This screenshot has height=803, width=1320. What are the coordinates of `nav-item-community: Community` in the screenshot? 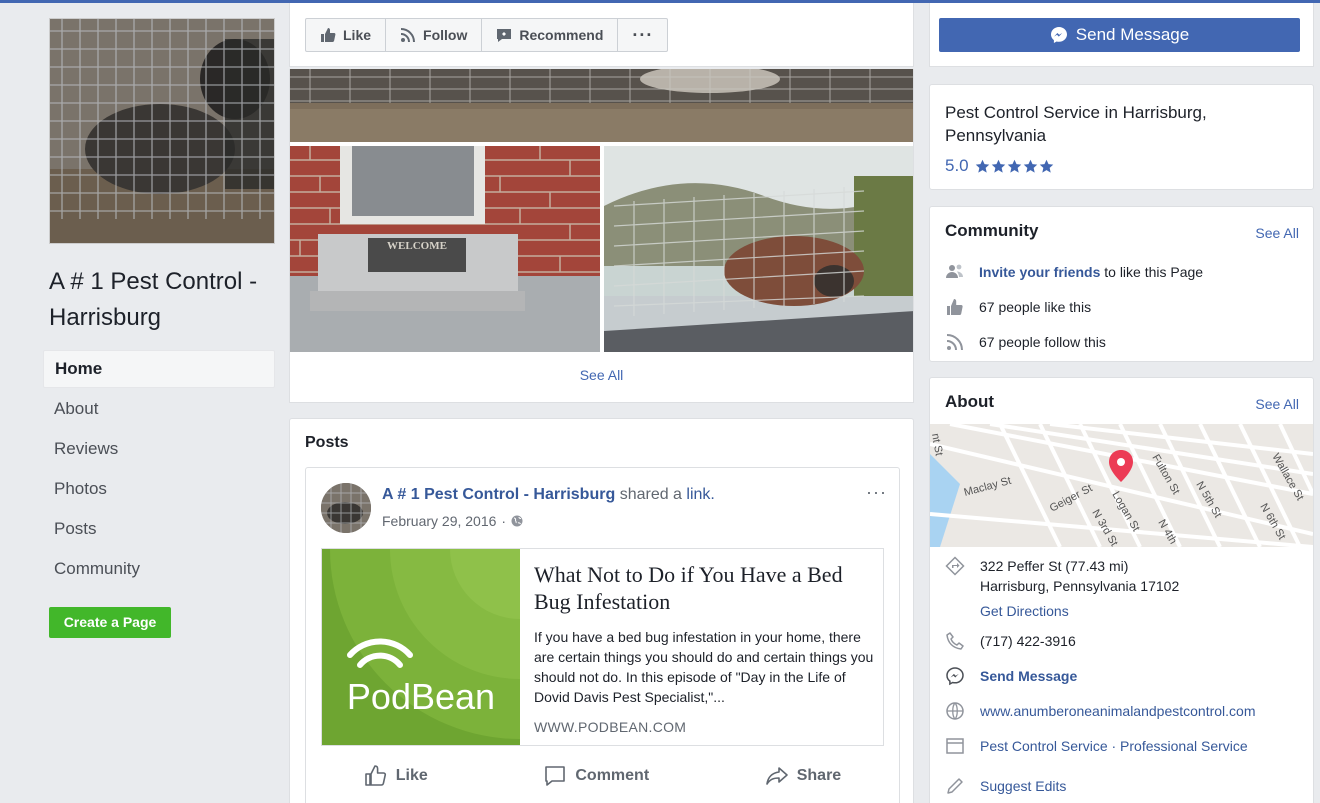 It's located at (159, 570).